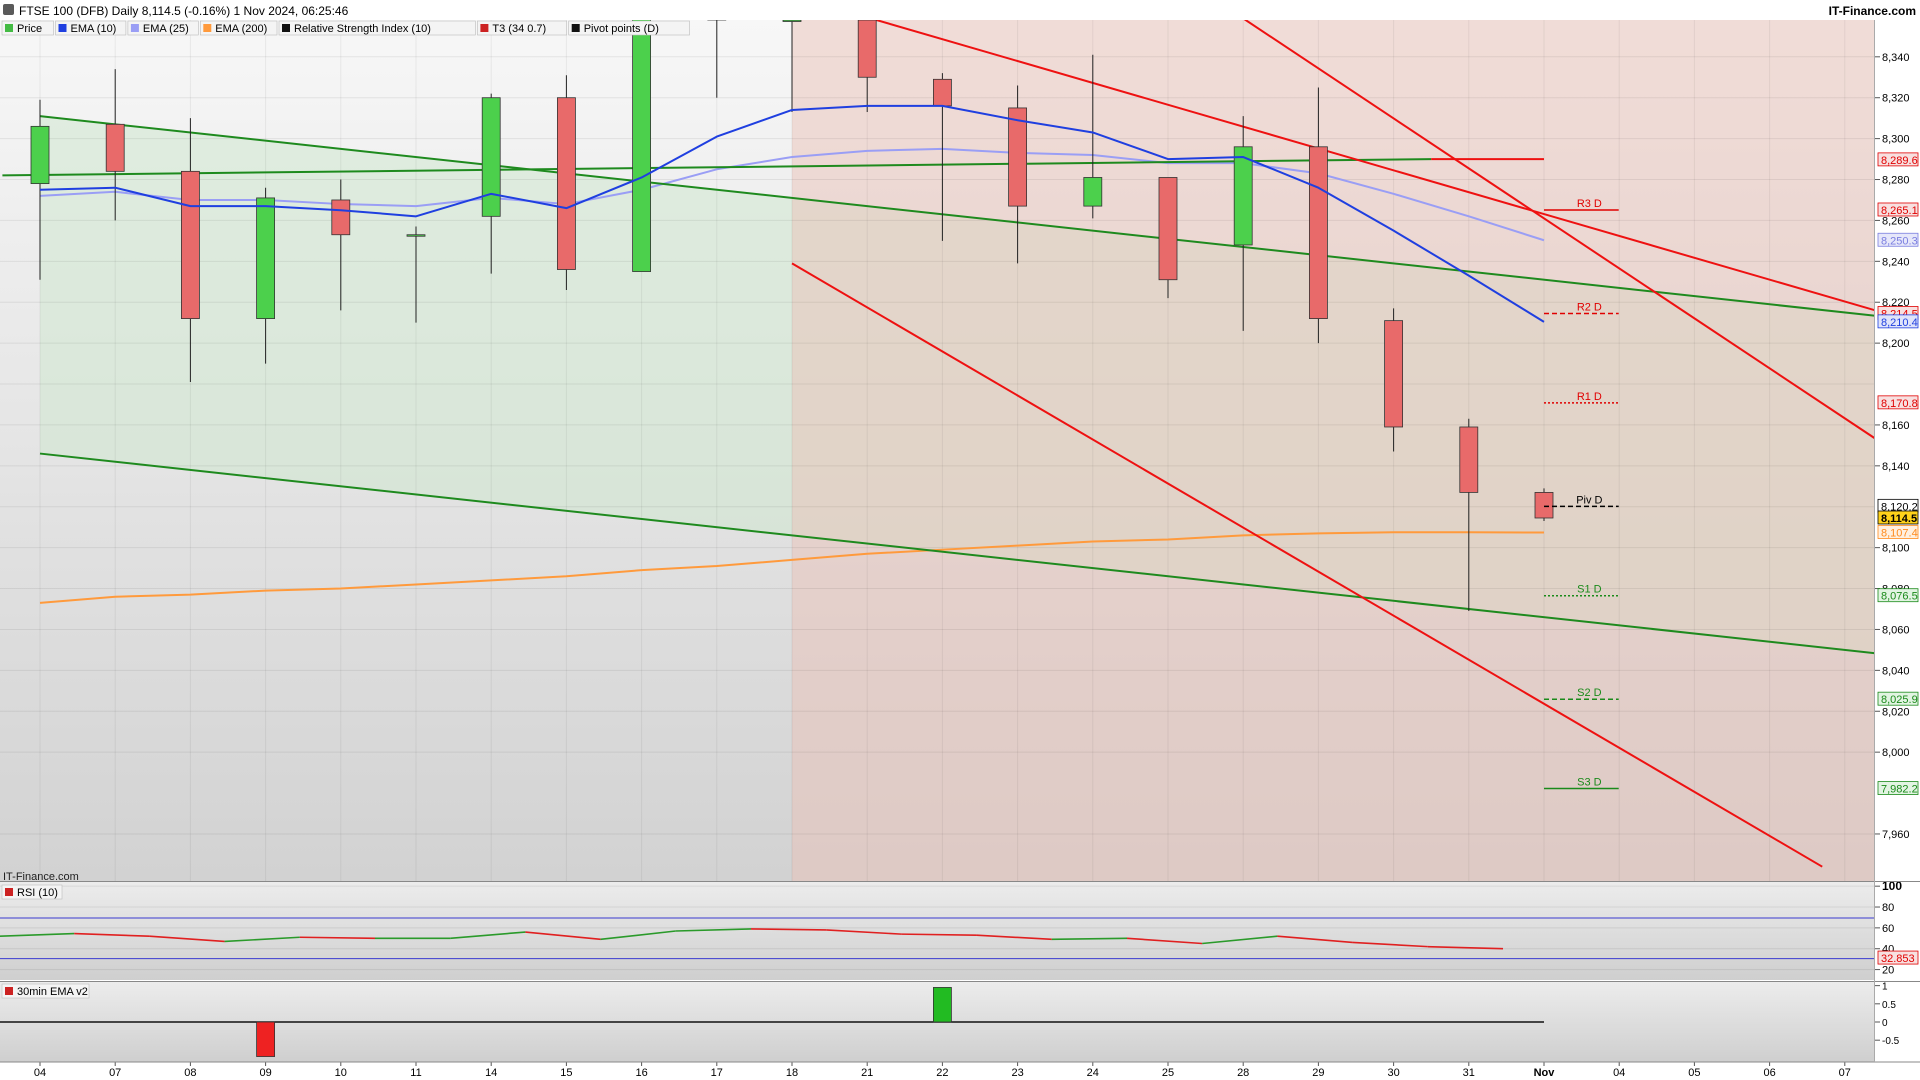  I want to click on pivot-label: Piv D, so click(1589, 500).